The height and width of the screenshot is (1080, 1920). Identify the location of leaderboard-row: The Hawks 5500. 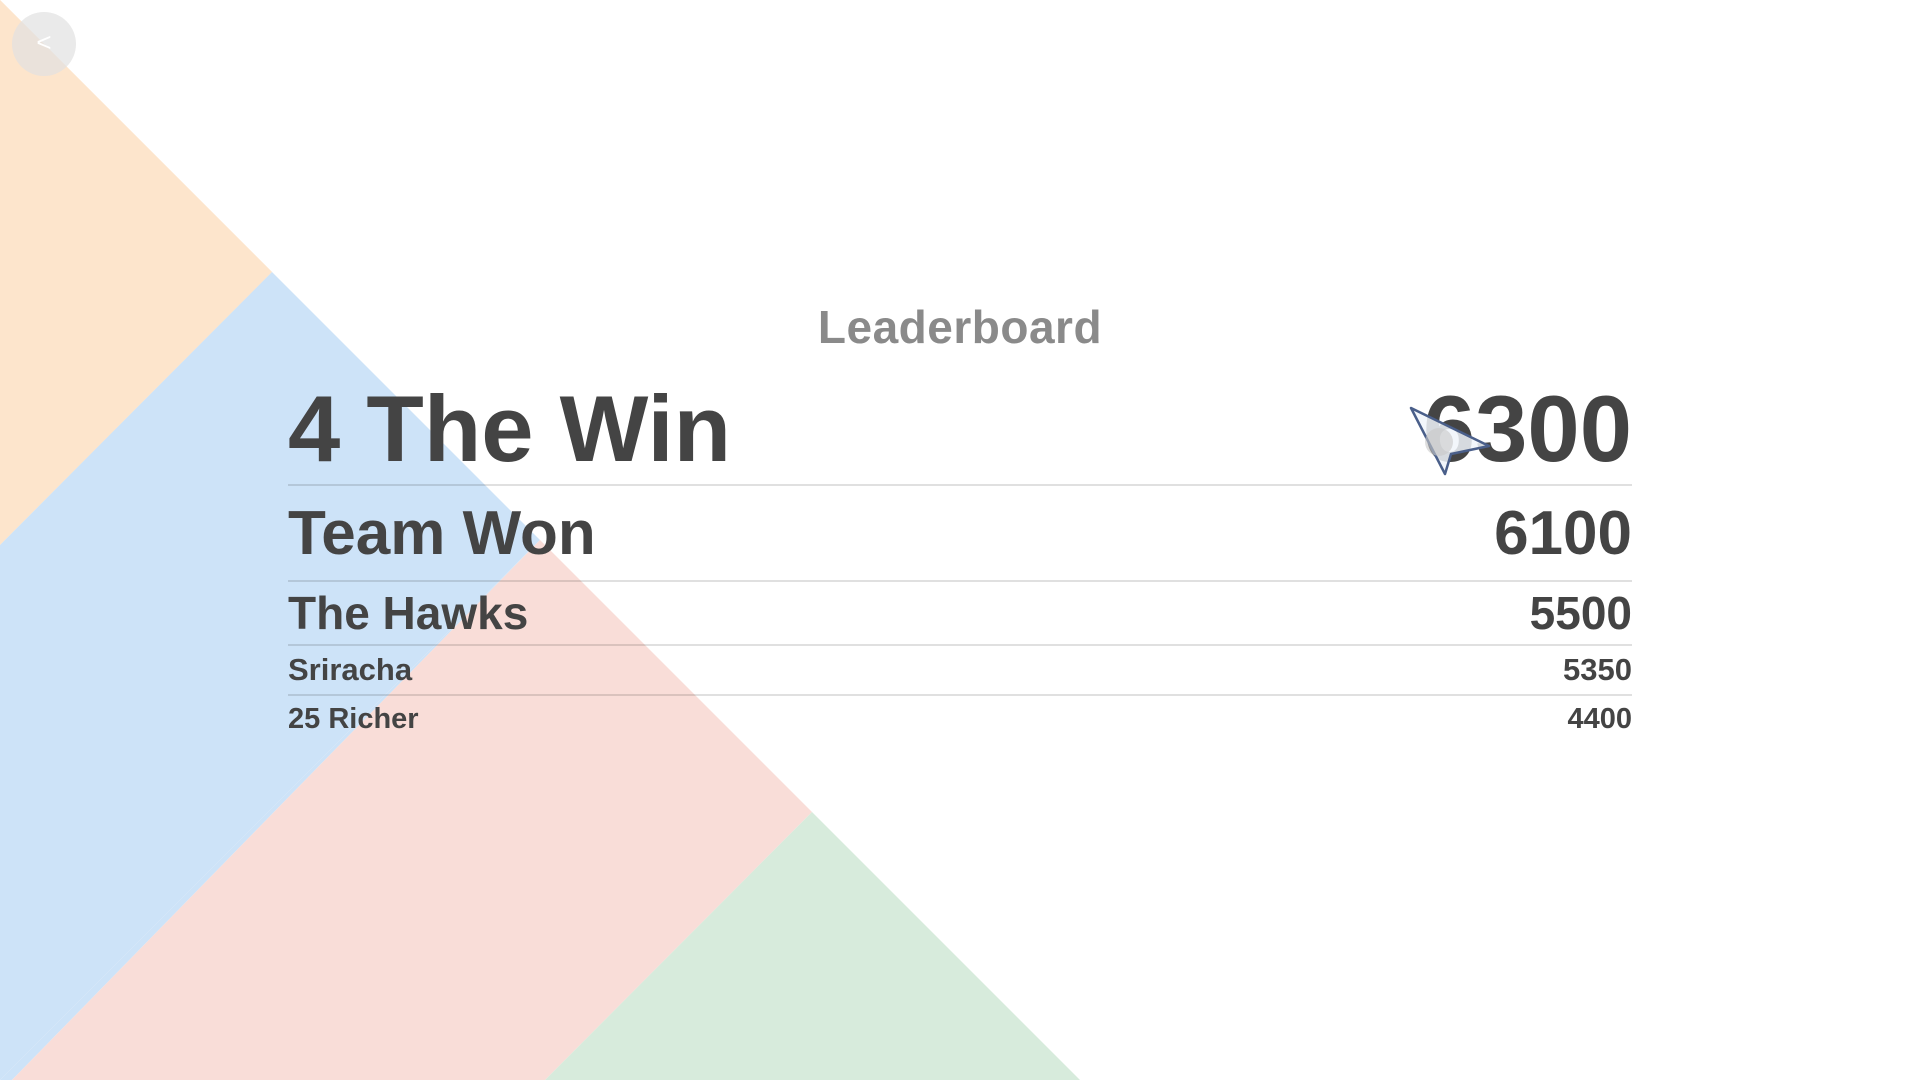
(960, 612).